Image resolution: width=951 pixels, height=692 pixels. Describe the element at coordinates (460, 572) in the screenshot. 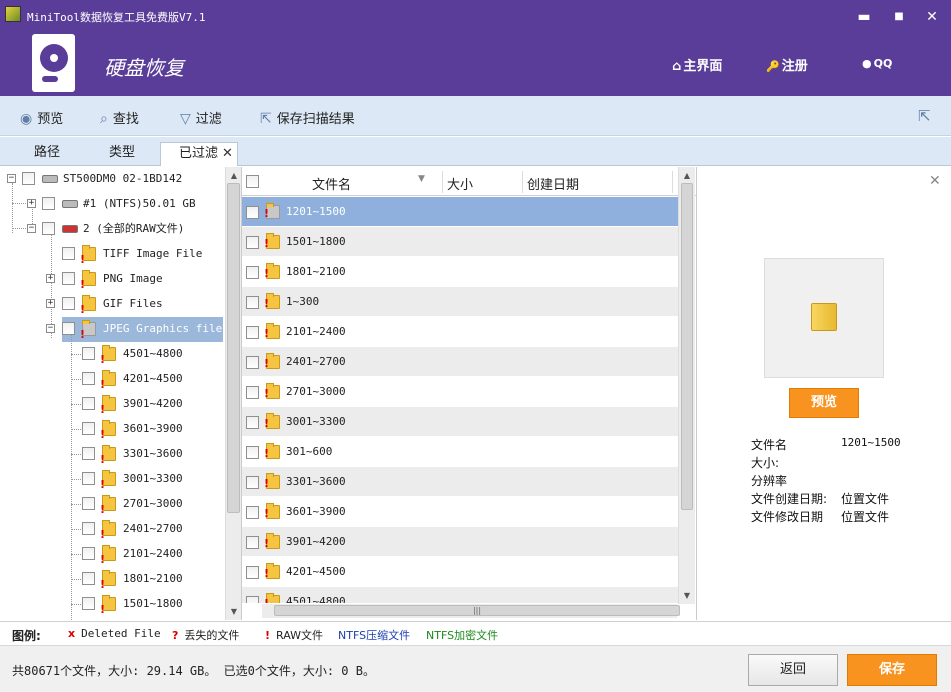

I see `file-row: ! 4201~4500` at that location.